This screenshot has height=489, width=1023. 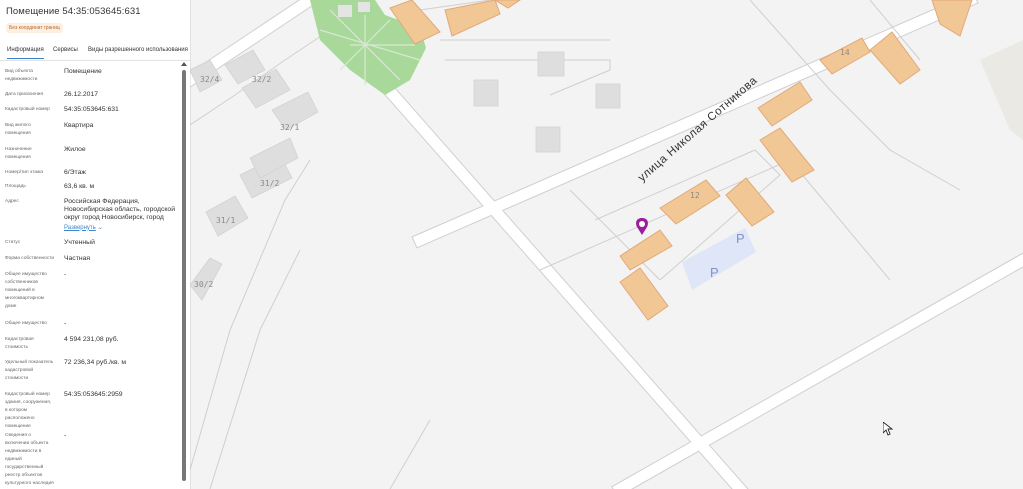 I want to click on row-value: 63,6 кв. м, so click(x=79, y=186).